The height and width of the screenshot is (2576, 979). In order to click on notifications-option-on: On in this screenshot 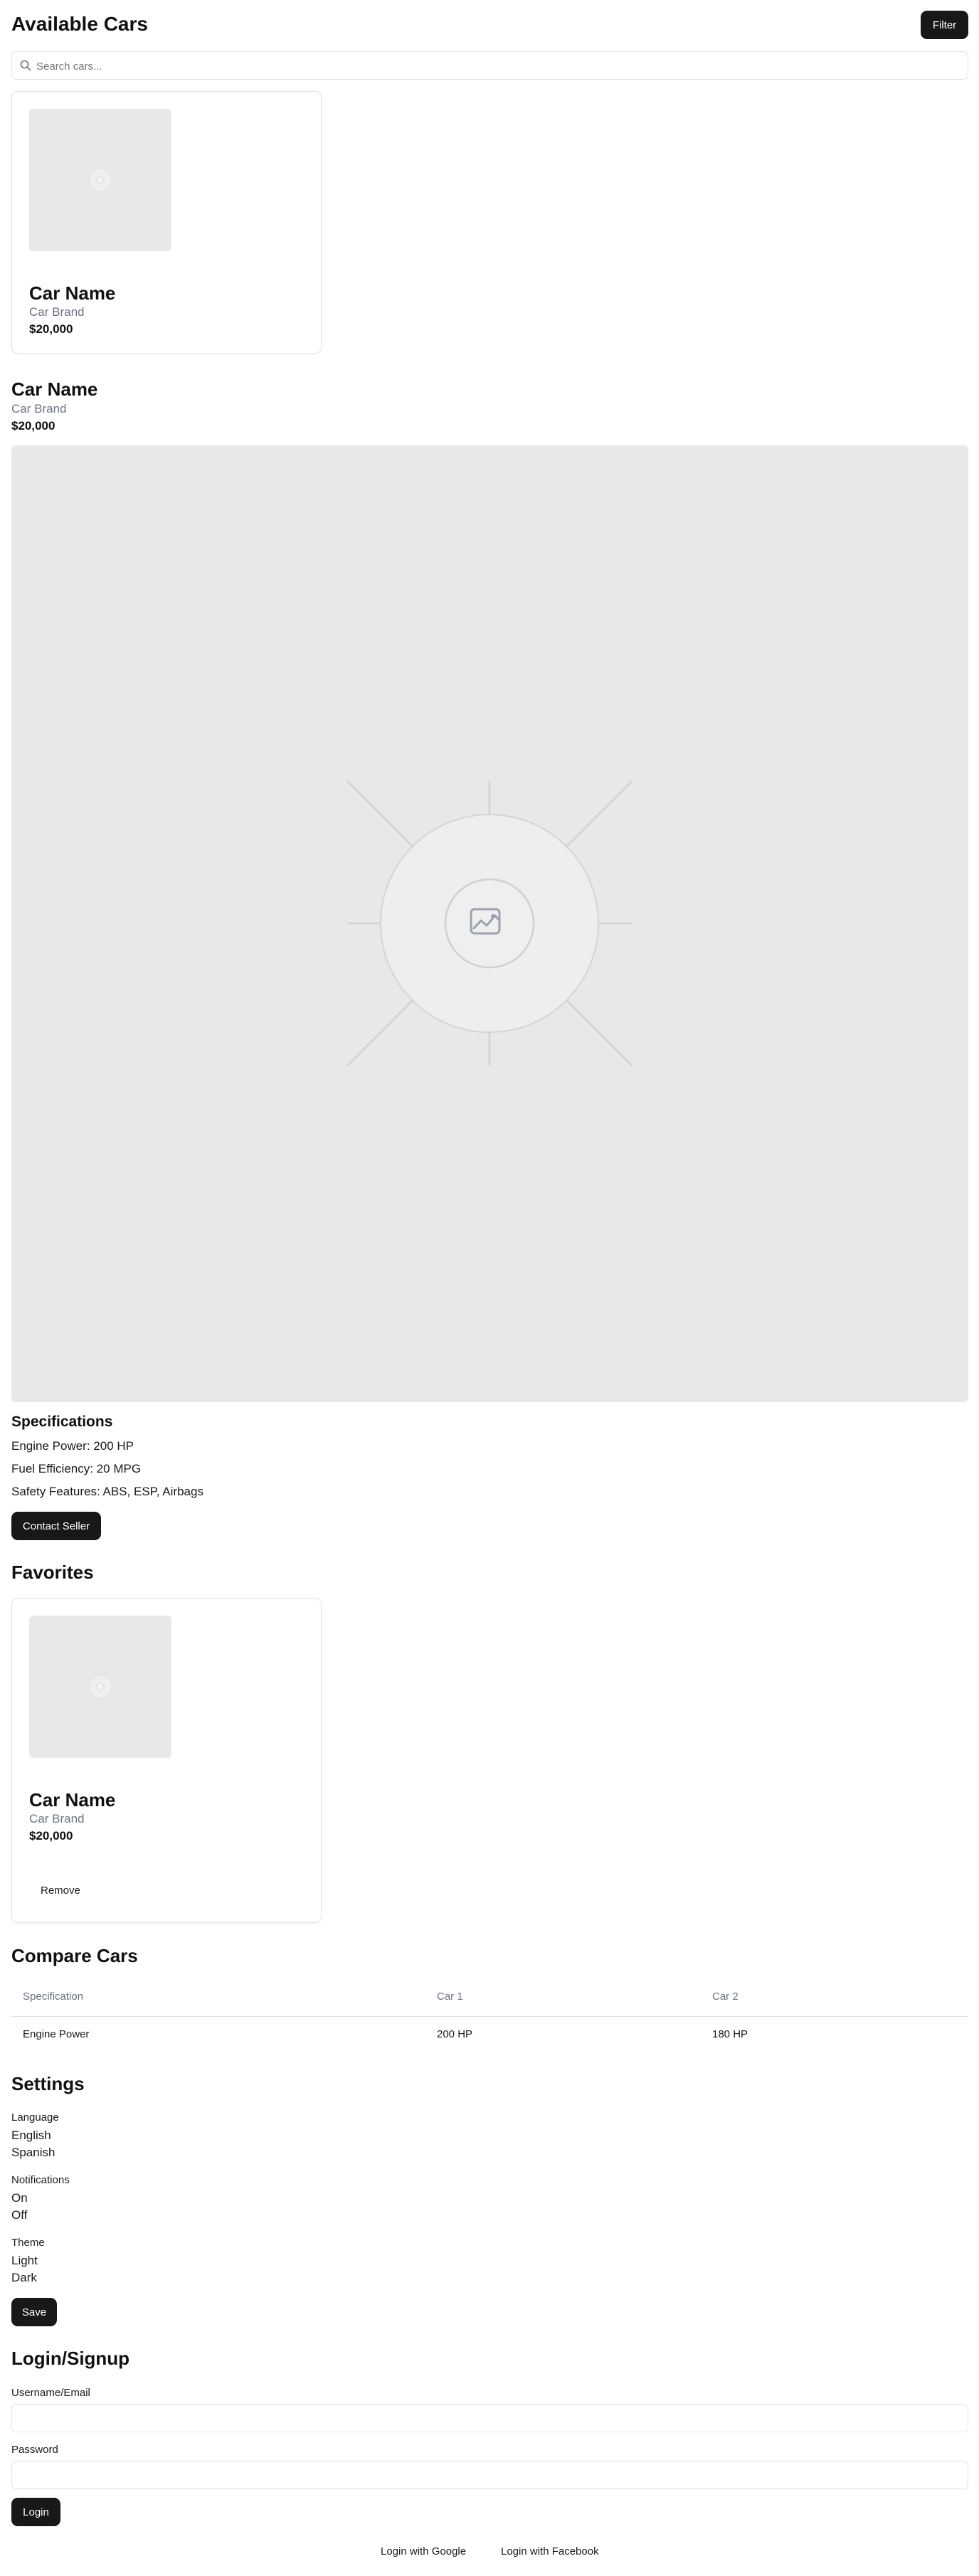, I will do `click(19, 2198)`.